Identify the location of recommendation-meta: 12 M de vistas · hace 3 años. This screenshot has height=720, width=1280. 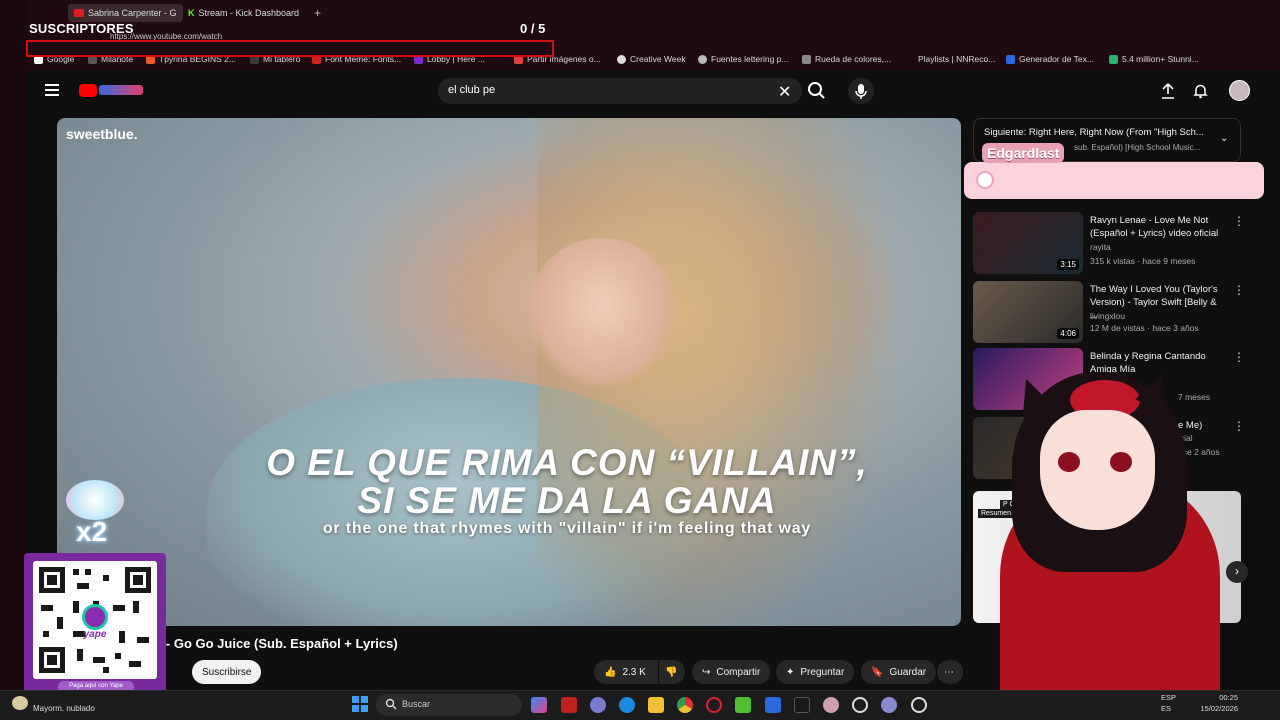
(1144, 328).